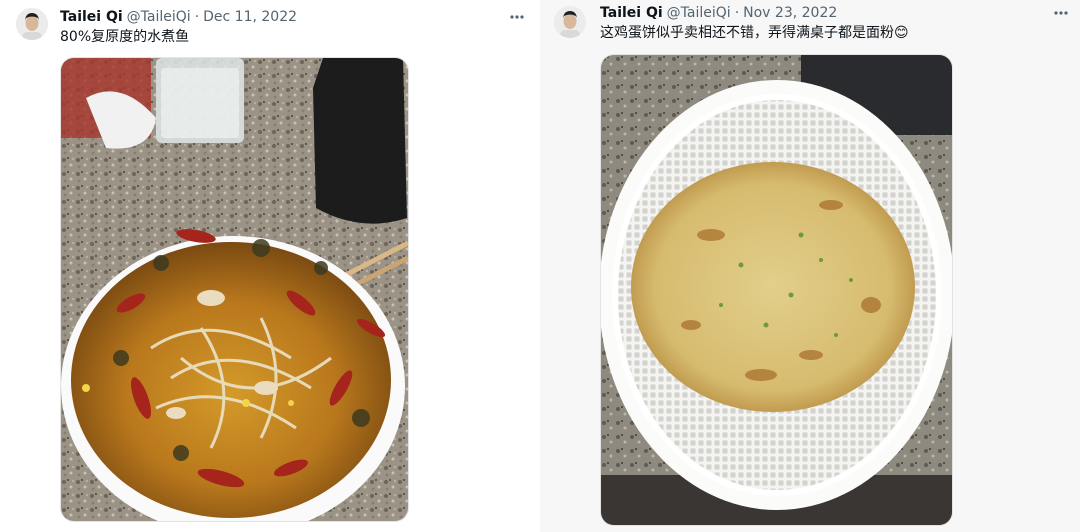 Image resolution: width=1080 pixels, height=532 pixels. Describe the element at coordinates (790, 13) in the screenshot. I see `tweet-date: Nov 23, 2022` at that location.